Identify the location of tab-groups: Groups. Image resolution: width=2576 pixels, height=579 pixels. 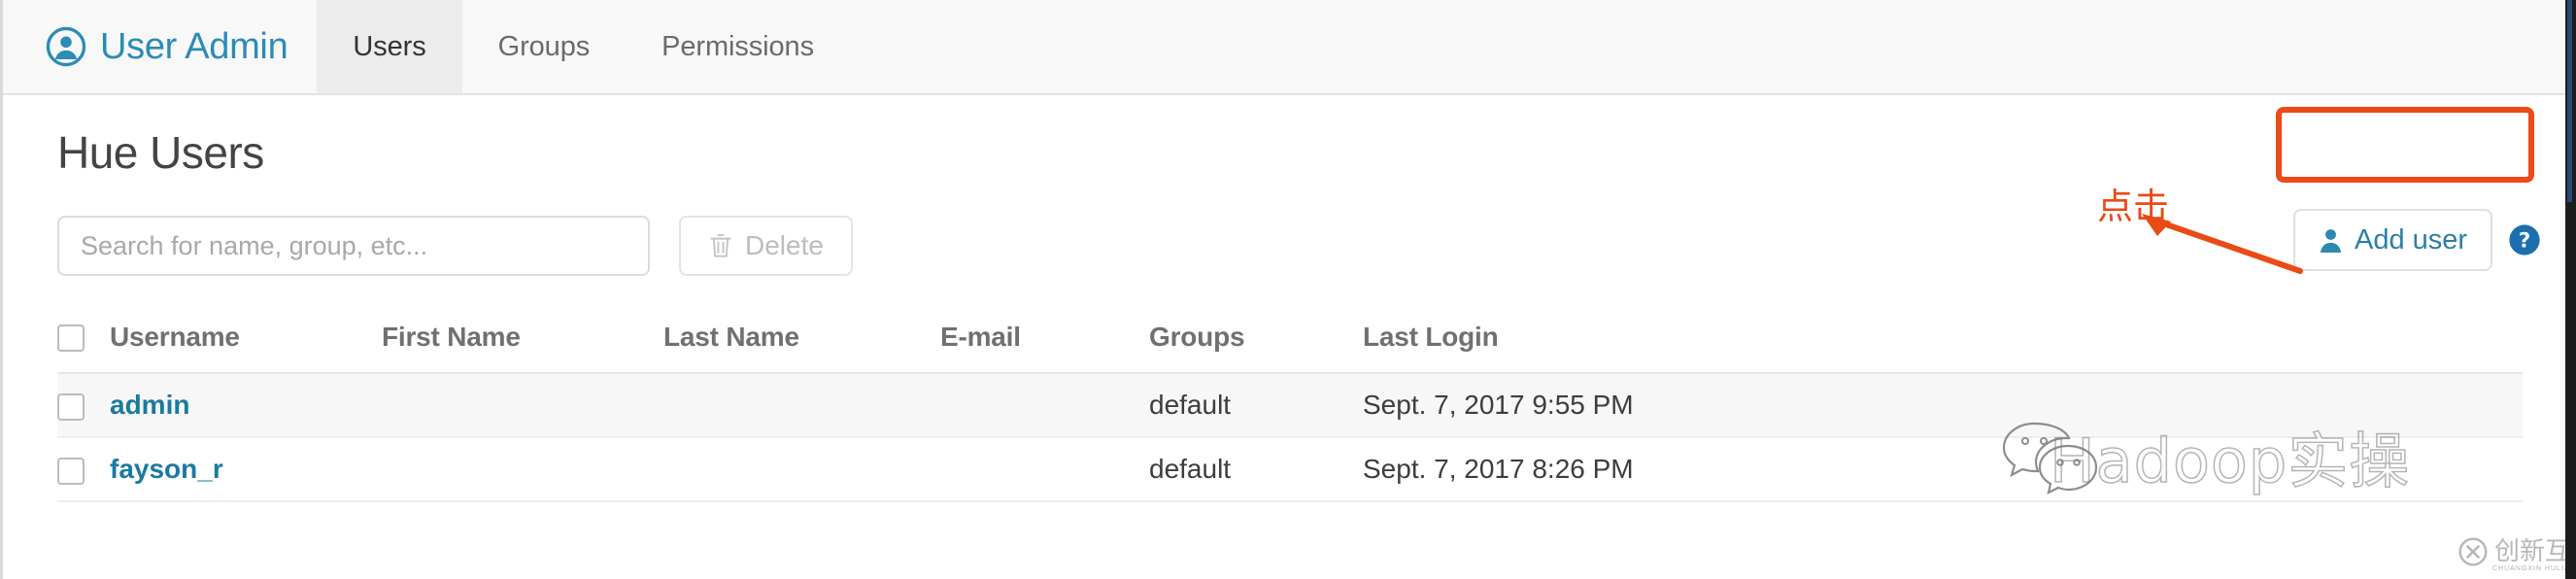
(544, 46).